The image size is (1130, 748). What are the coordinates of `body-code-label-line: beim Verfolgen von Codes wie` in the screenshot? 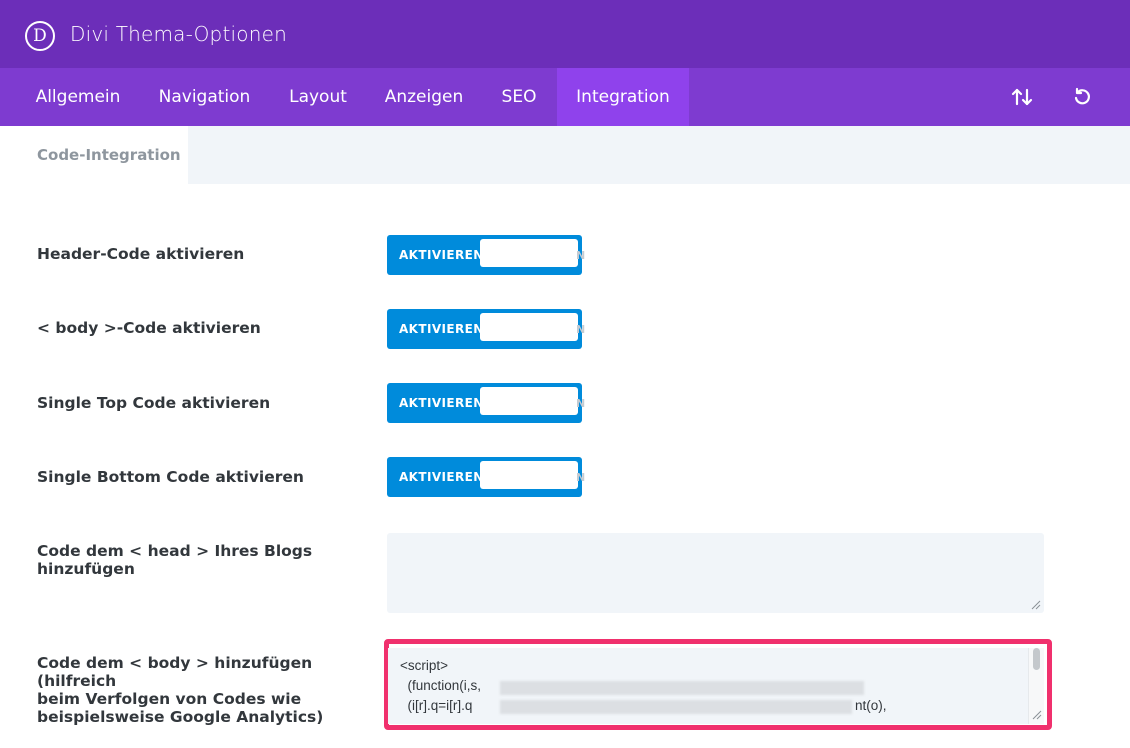 It's located at (169, 699).